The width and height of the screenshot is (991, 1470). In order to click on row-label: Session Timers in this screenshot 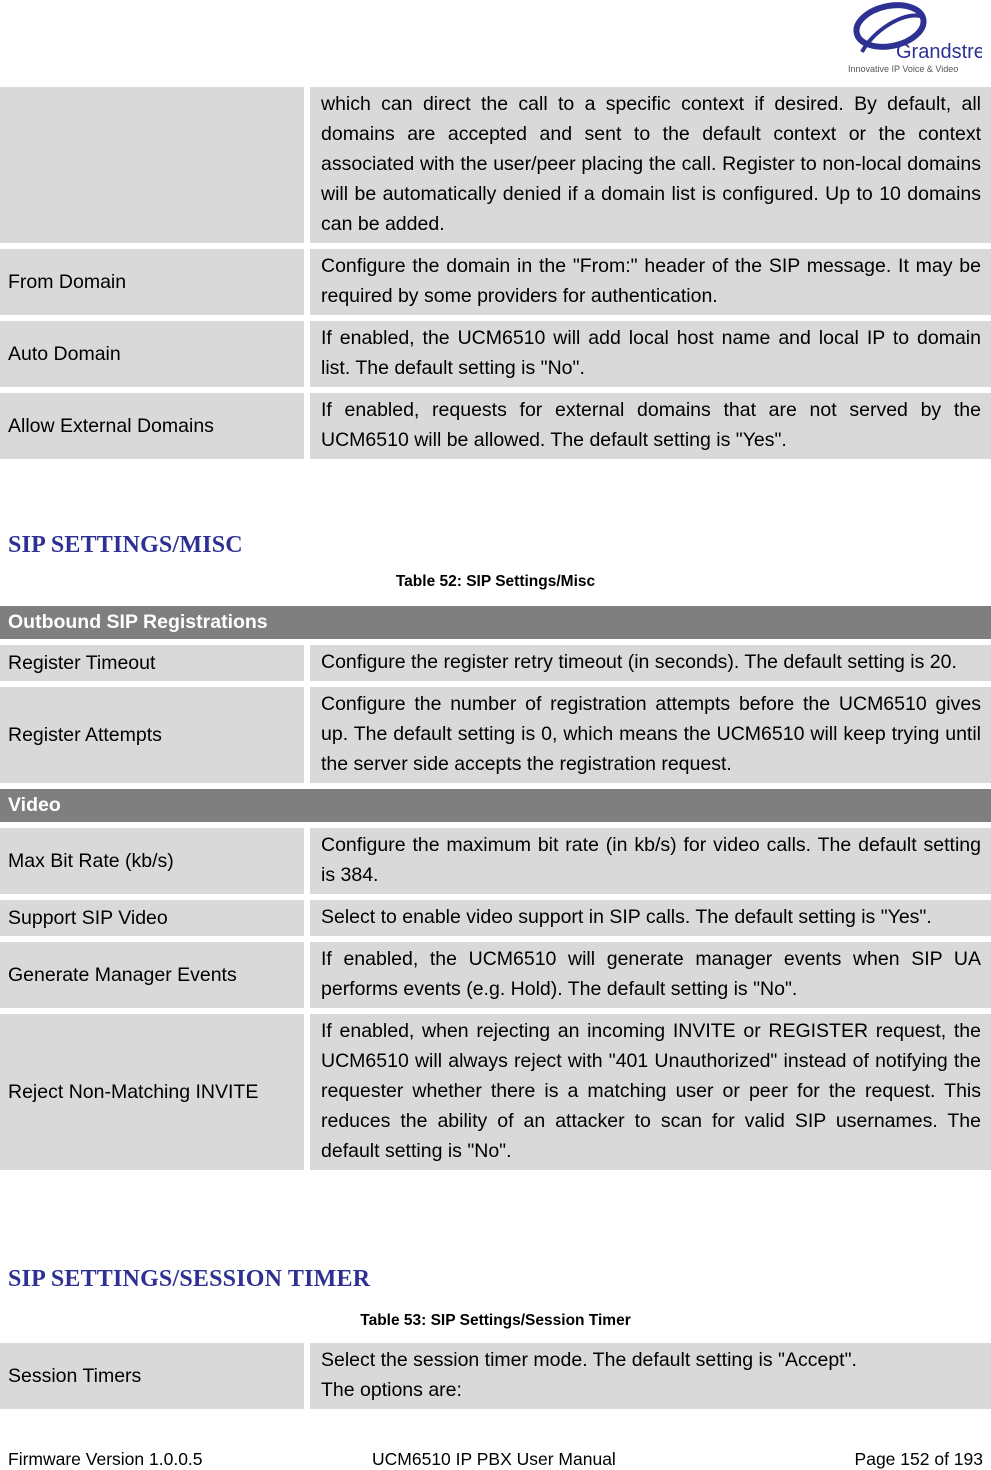, I will do `click(152, 1376)`.